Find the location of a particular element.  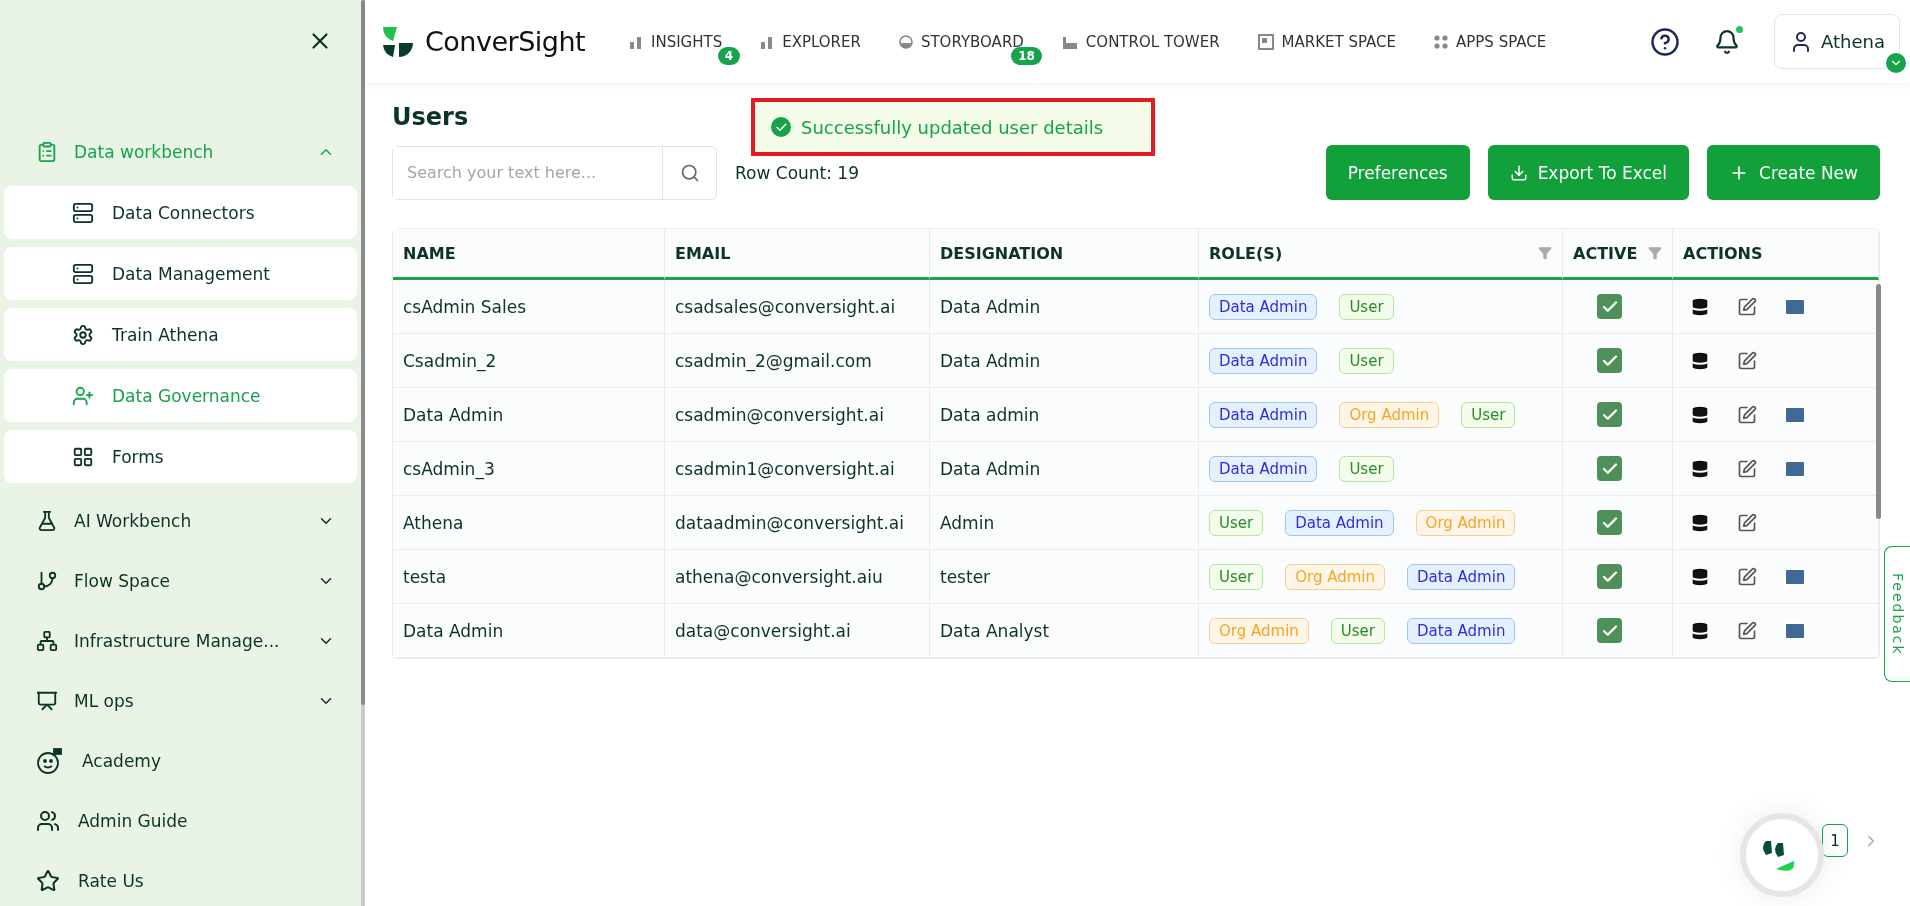

caret-icon is located at coordinates (1896, 63).